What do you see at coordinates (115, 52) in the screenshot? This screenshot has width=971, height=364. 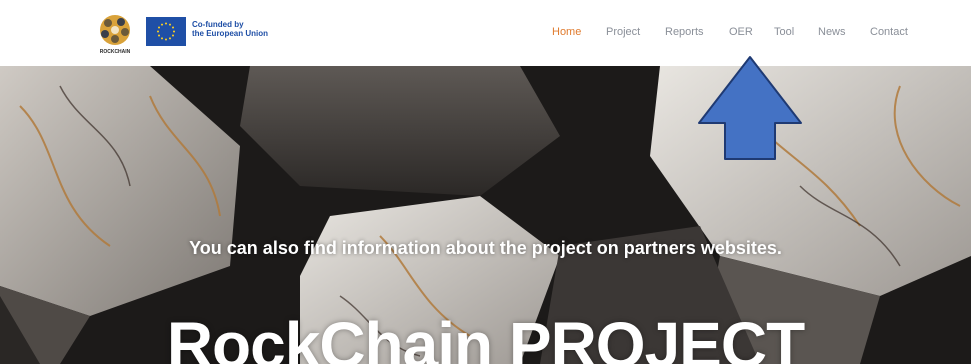 I see `logo-caption: ROCKCHAIN` at bounding box center [115, 52].